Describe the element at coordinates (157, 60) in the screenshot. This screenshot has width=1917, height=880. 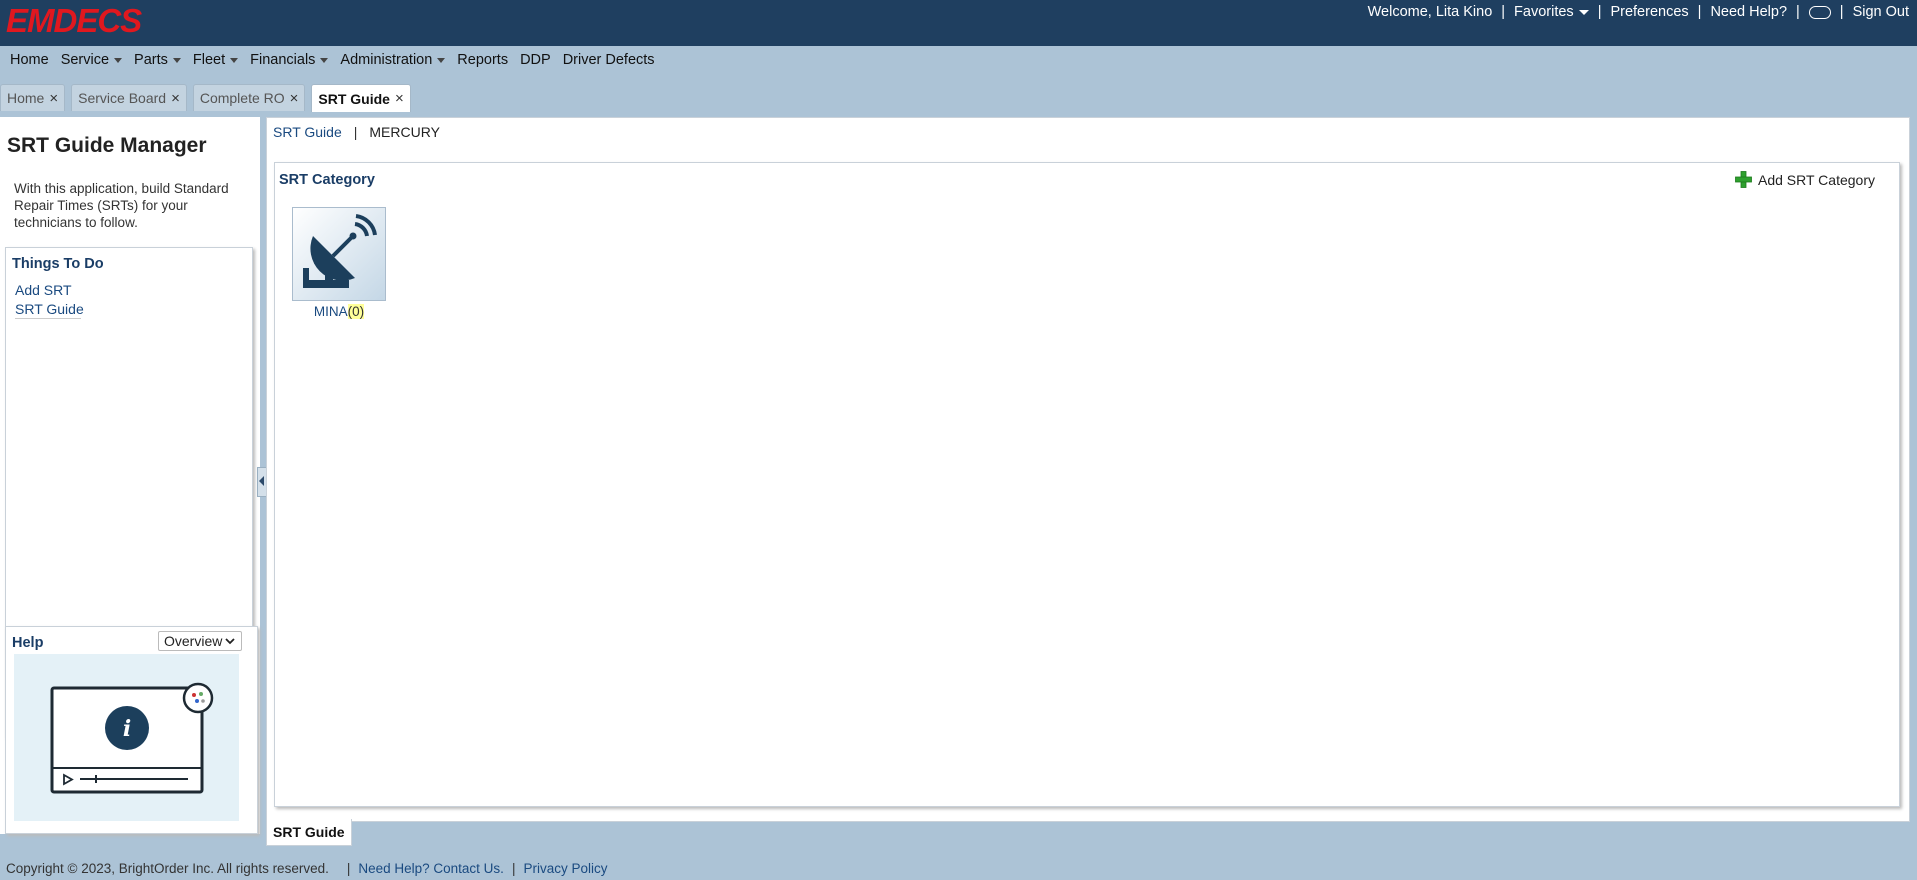
I see `nav-parts: Parts` at that location.